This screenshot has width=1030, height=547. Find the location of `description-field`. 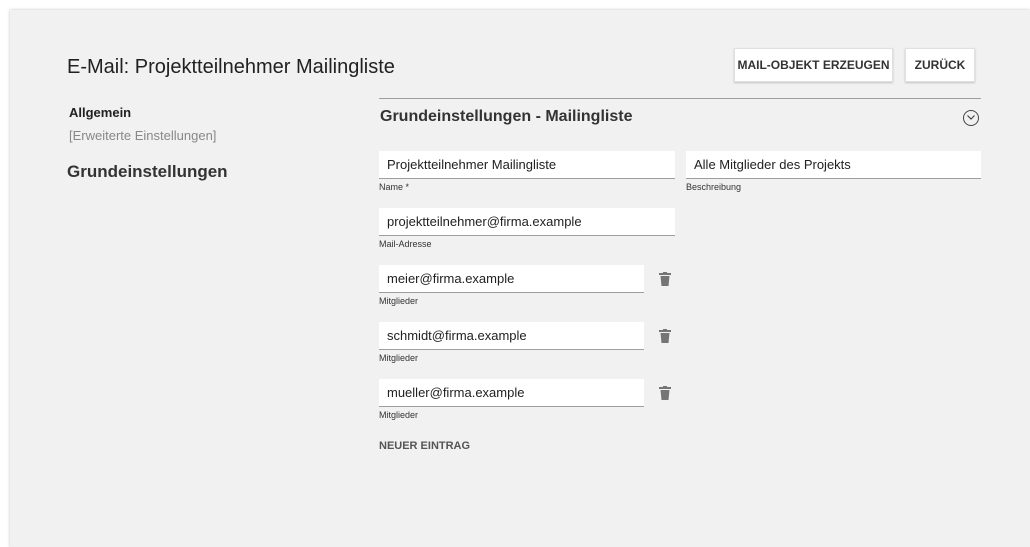

description-field is located at coordinates (833, 165).